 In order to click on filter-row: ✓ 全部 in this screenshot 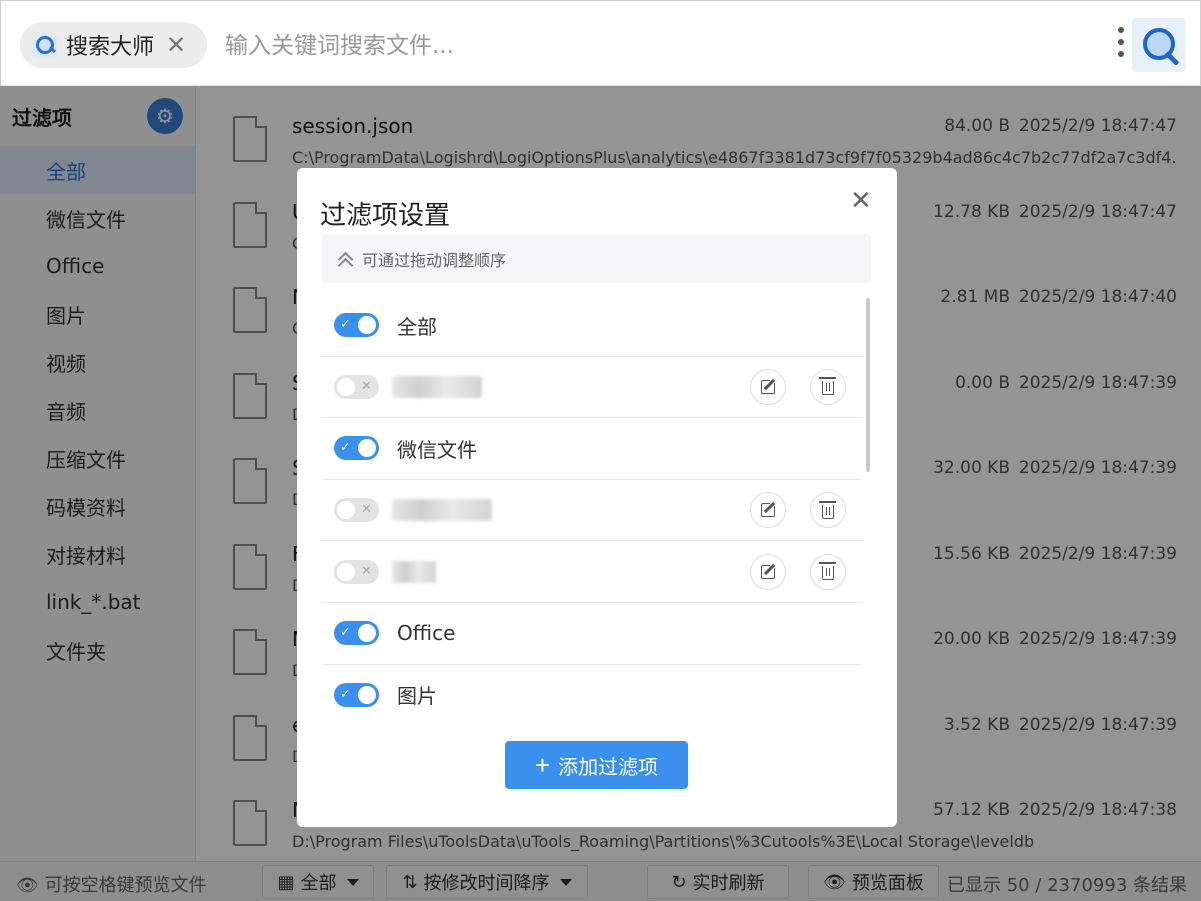, I will do `click(592, 326)`.